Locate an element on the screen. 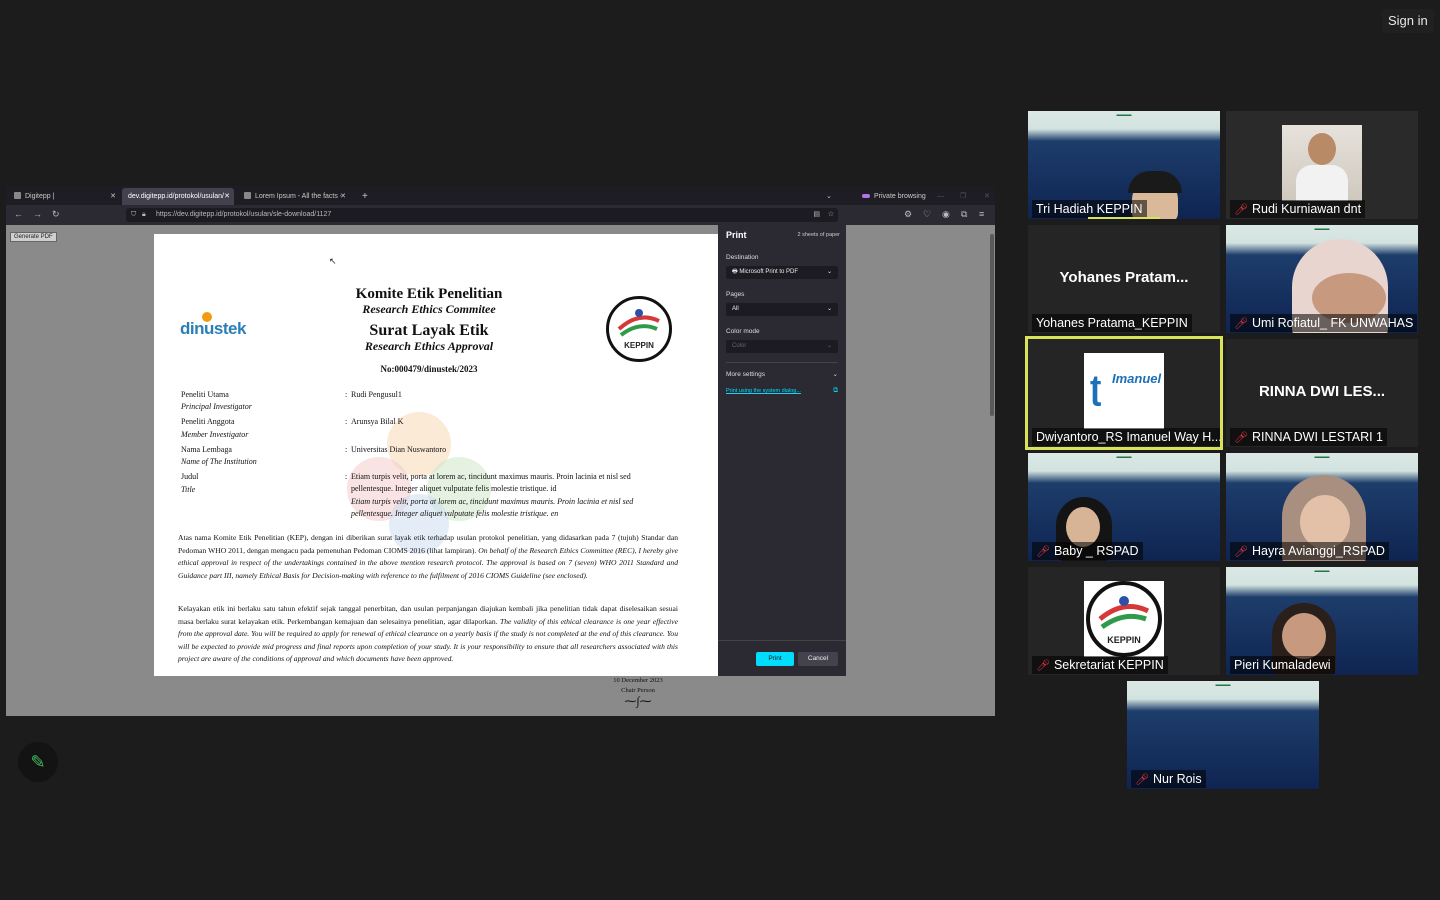  field-label-en: Principal Investigator is located at coordinates (216, 406).